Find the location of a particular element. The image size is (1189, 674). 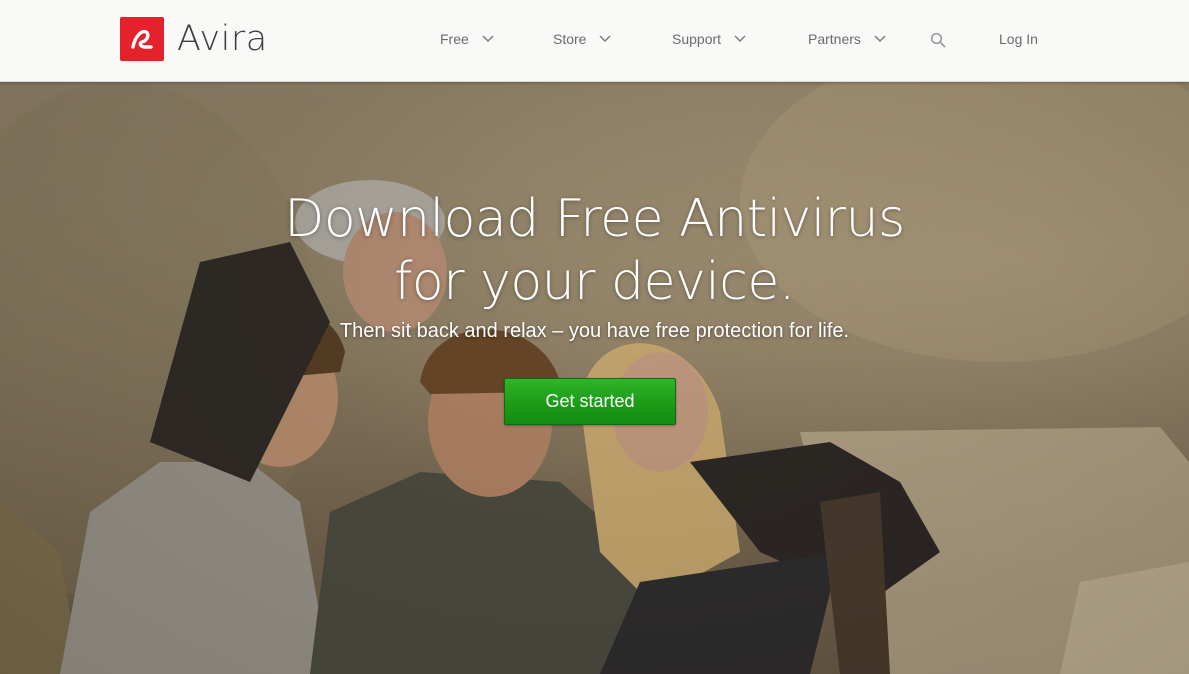

hero-headline-line2: for your device. is located at coordinates (594, 282).